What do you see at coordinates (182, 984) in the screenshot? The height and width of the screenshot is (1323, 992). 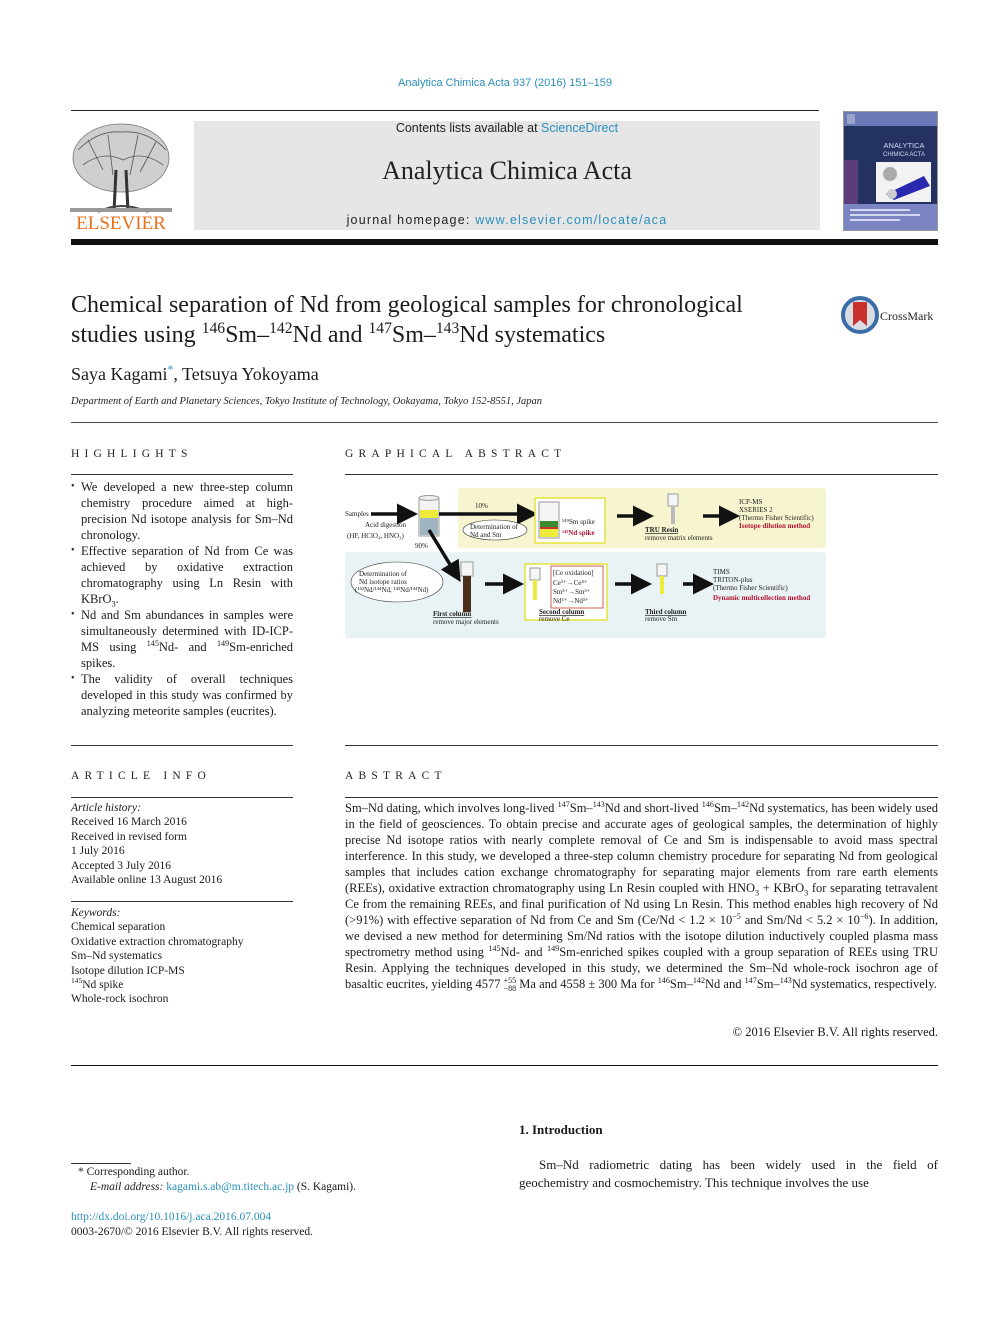 I see `keyword: 145Nd spike` at bounding box center [182, 984].